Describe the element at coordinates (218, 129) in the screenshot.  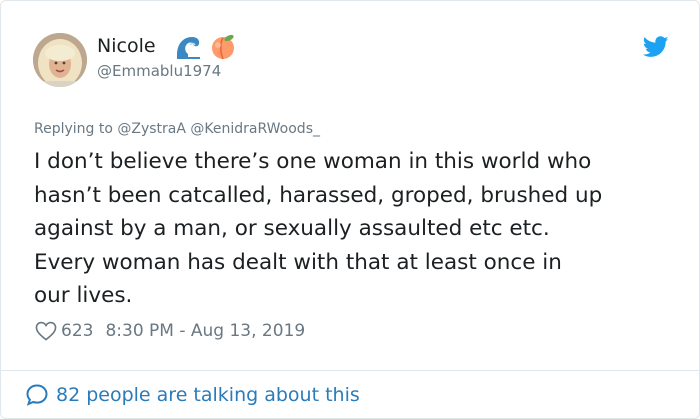
I see `reply-mentions: @ZystraA @KenidraRWoods_` at that location.